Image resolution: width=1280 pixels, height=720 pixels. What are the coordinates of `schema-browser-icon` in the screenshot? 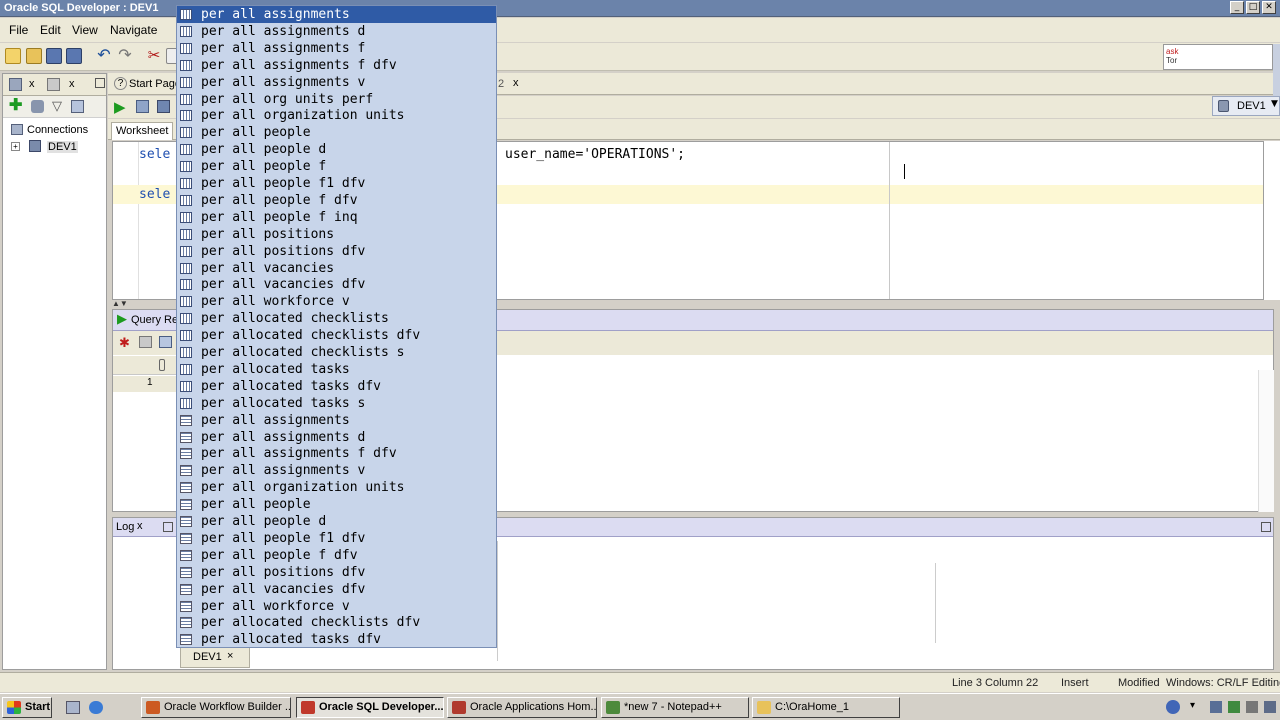 It's located at (77, 106).